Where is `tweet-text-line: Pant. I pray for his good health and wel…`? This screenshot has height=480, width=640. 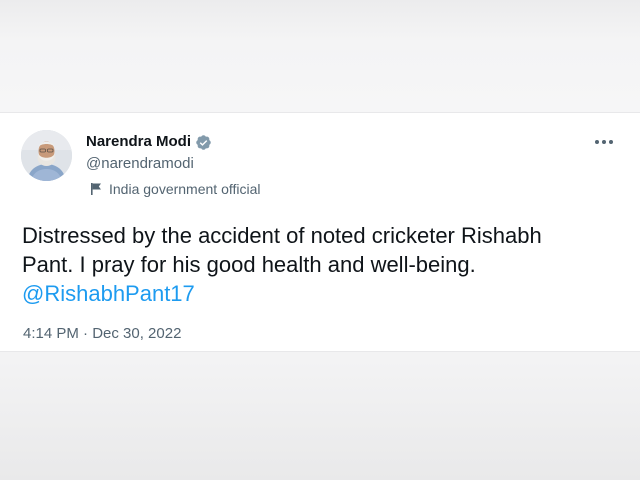 tweet-text-line: Pant. I pray for his good health and wel… is located at coordinates (249, 264).